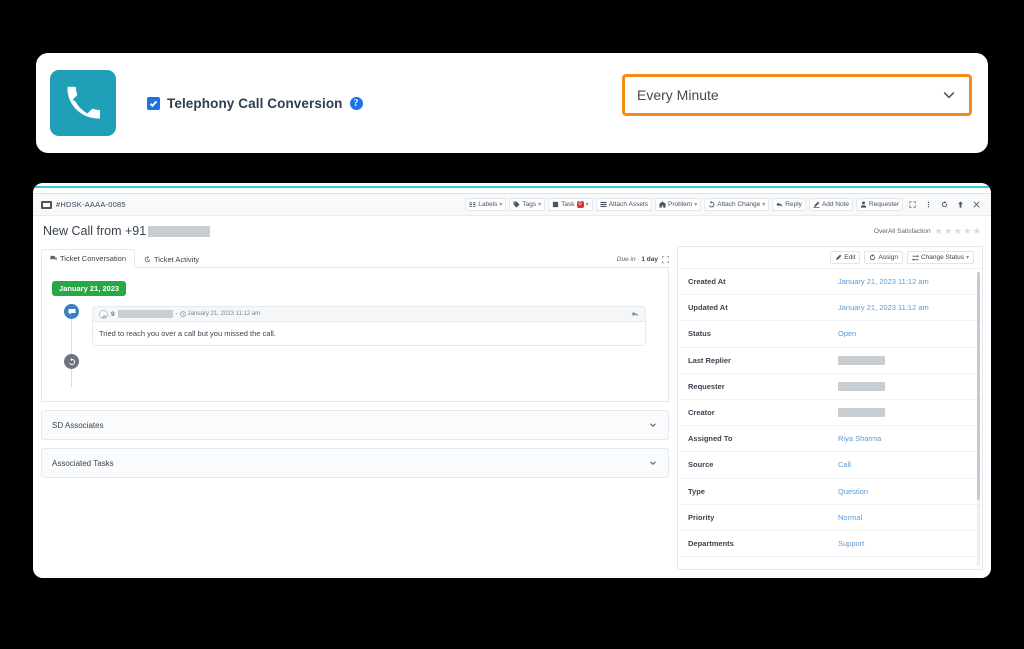  I want to click on accordion-sd-associates: SD Associates, so click(355, 425).